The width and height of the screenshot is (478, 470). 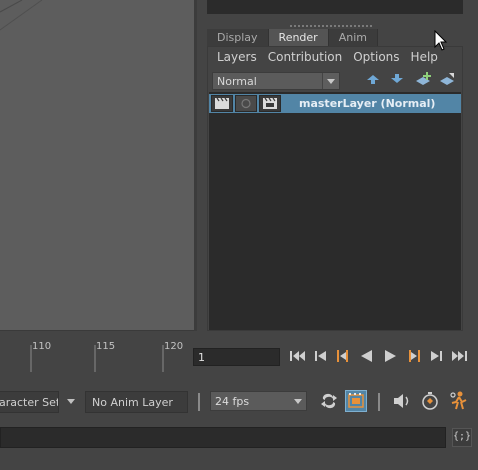 I want to click on tab-display: Display, so click(x=238, y=37).